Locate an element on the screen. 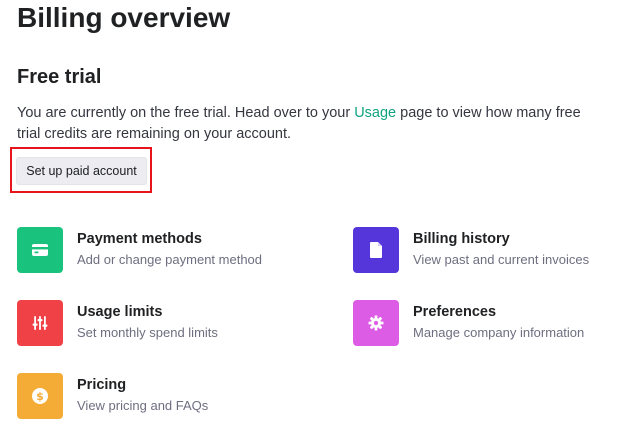  preferences-icon-tile is located at coordinates (376, 323).